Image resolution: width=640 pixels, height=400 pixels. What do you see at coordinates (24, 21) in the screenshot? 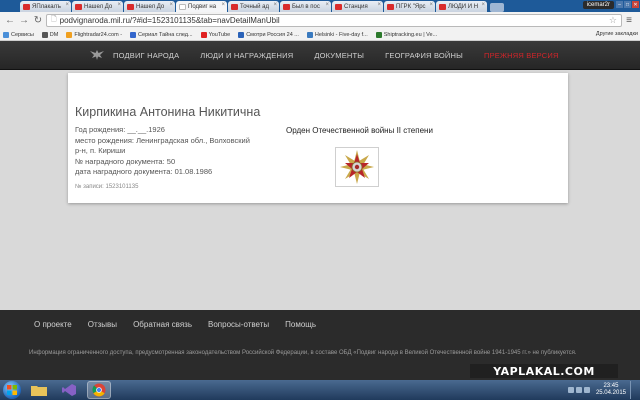
I see `forward-arrow-icon: →` at bounding box center [24, 21].